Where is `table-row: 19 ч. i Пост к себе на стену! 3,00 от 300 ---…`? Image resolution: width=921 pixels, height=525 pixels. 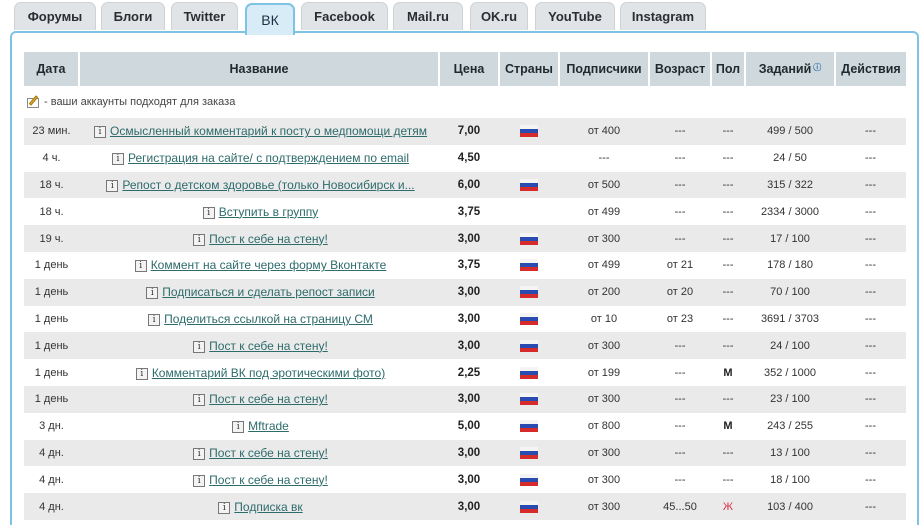 table-row: 19 ч. i Пост к себе на стену! 3,00 от 300 ---… is located at coordinates (465, 238).